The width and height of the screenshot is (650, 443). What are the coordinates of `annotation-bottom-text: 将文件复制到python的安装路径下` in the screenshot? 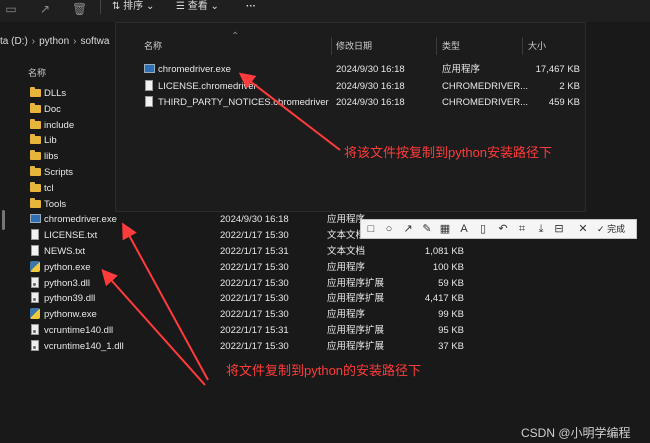 It's located at (324, 370).